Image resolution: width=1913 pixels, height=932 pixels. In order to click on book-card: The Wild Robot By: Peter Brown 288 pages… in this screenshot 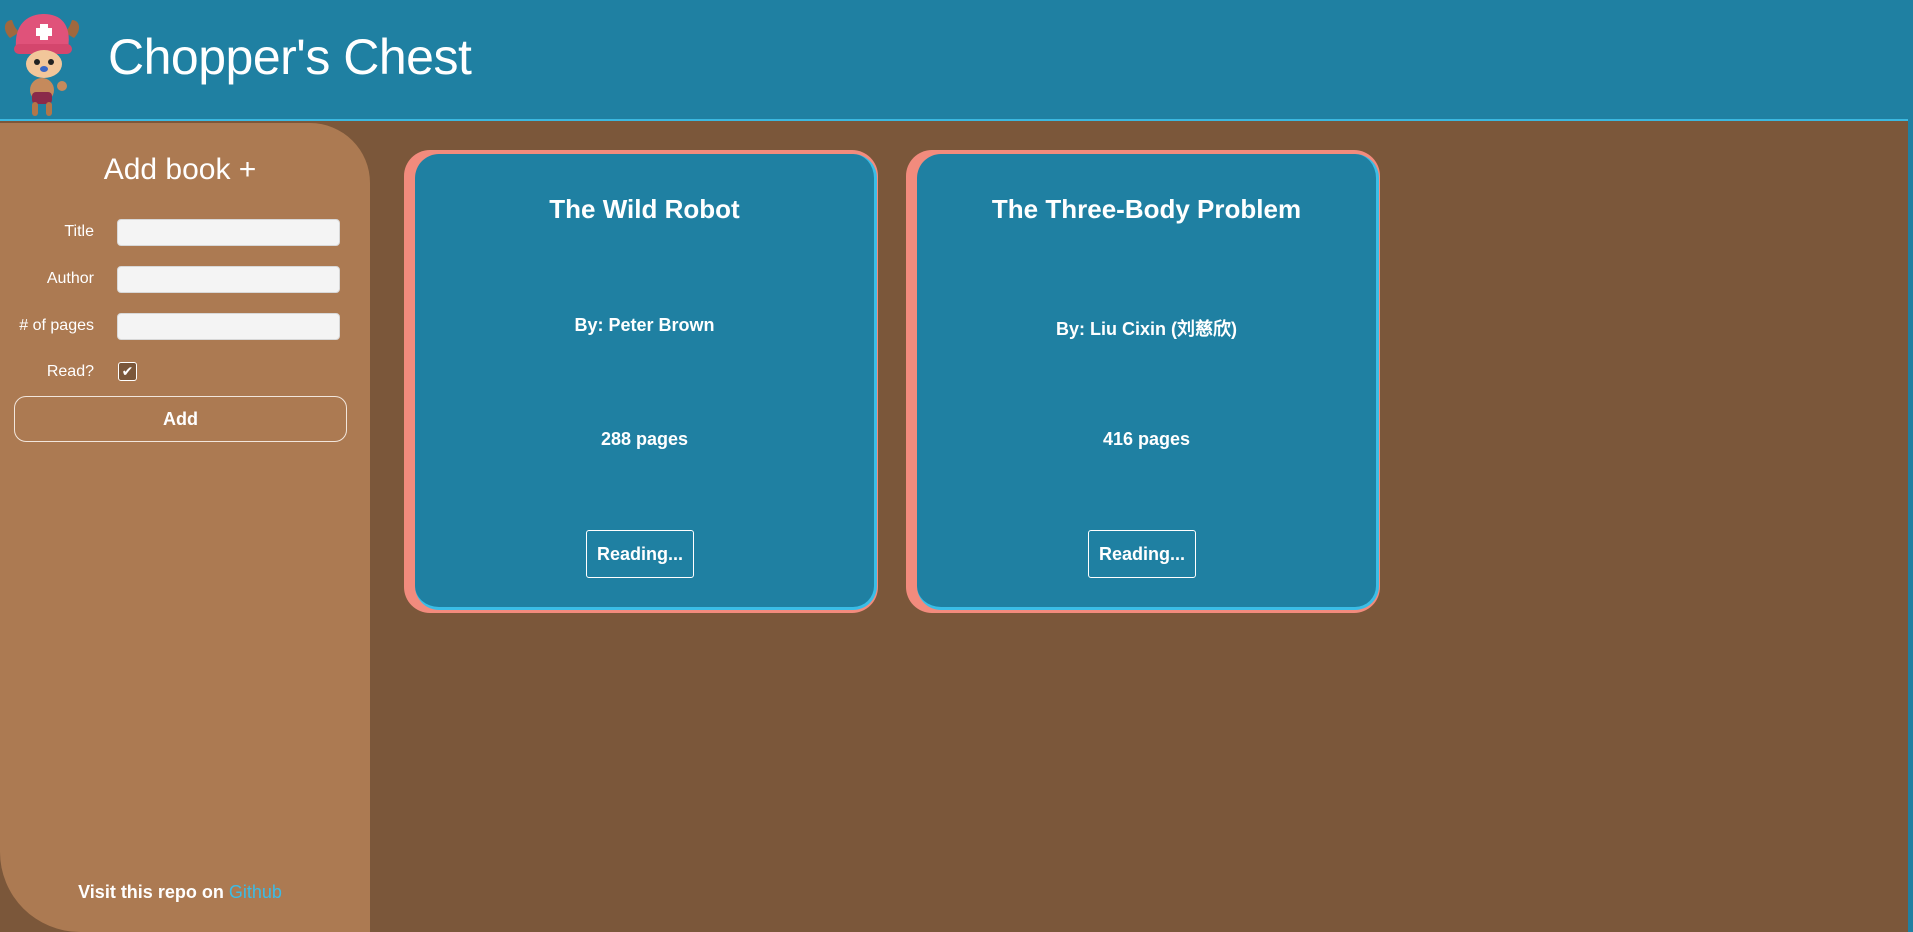, I will do `click(641, 381)`.